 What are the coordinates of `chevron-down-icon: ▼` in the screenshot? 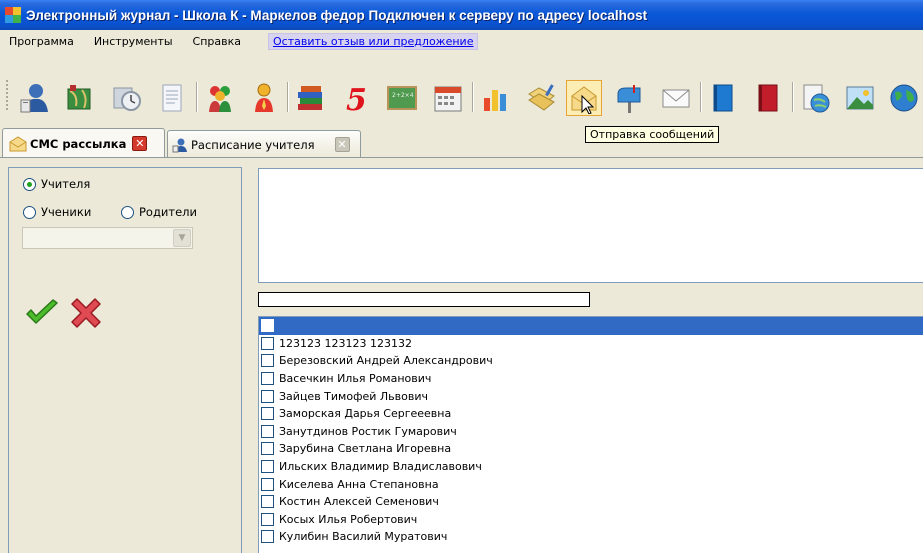 It's located at (182, 238).